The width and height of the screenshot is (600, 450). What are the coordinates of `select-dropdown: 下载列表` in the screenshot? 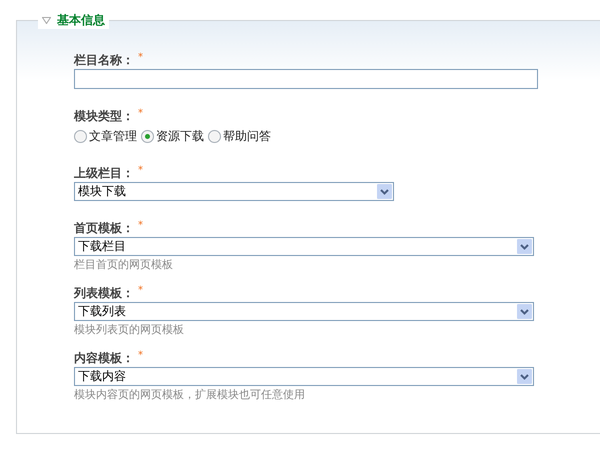 It's located at (304, 311).